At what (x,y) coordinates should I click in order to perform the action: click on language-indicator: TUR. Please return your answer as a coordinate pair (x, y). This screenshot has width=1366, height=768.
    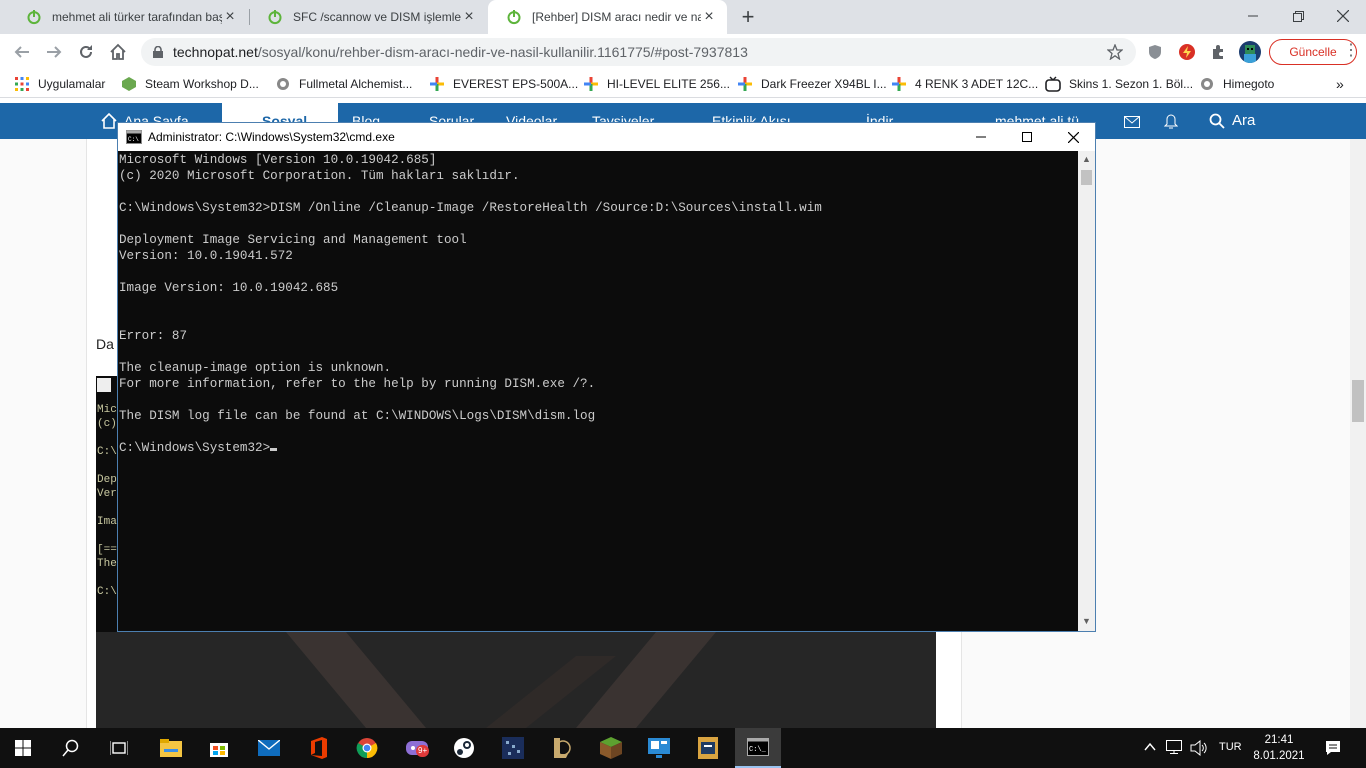
    Looking at the image, I should click on (1230, 747).